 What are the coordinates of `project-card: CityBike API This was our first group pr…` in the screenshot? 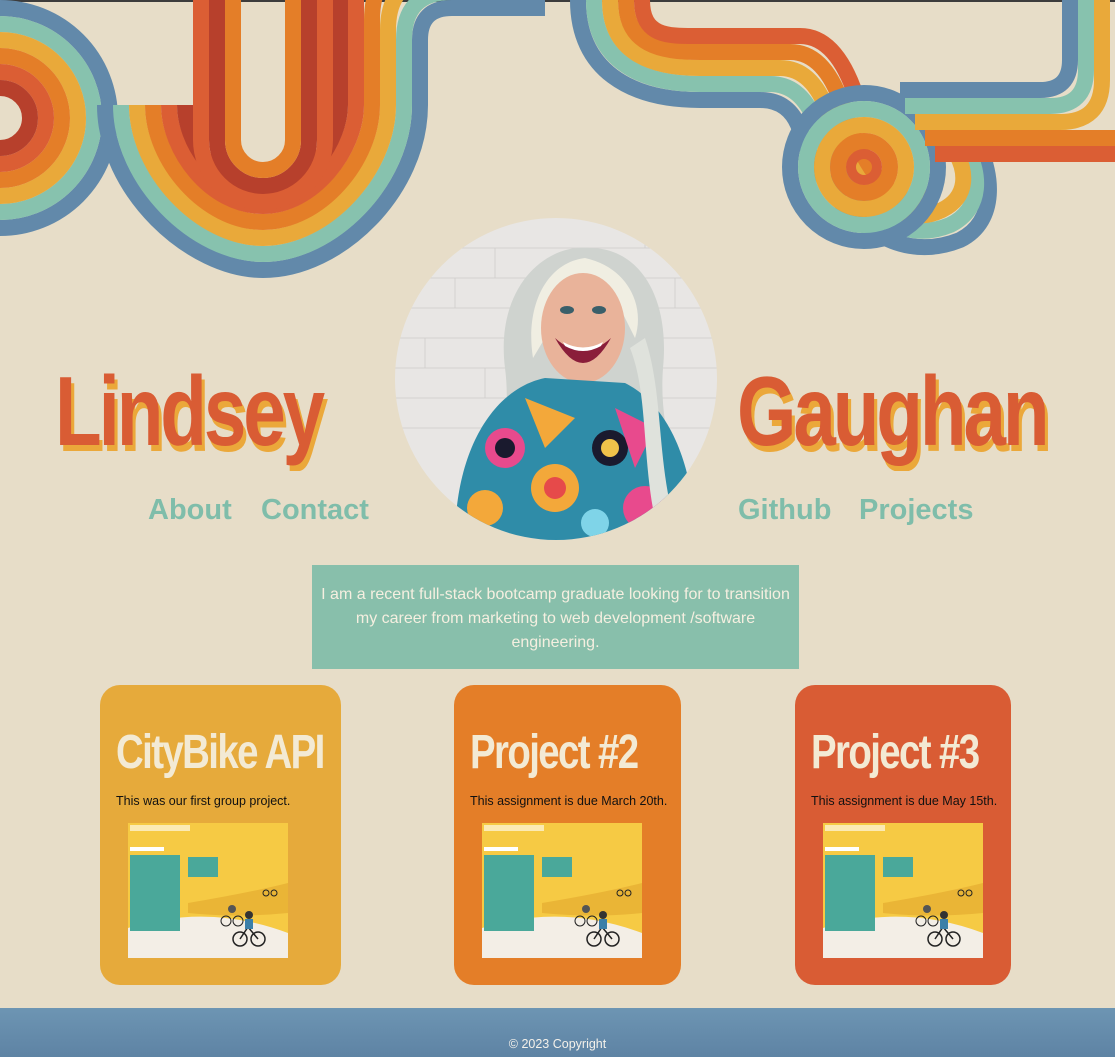 It's located at (220, 835).